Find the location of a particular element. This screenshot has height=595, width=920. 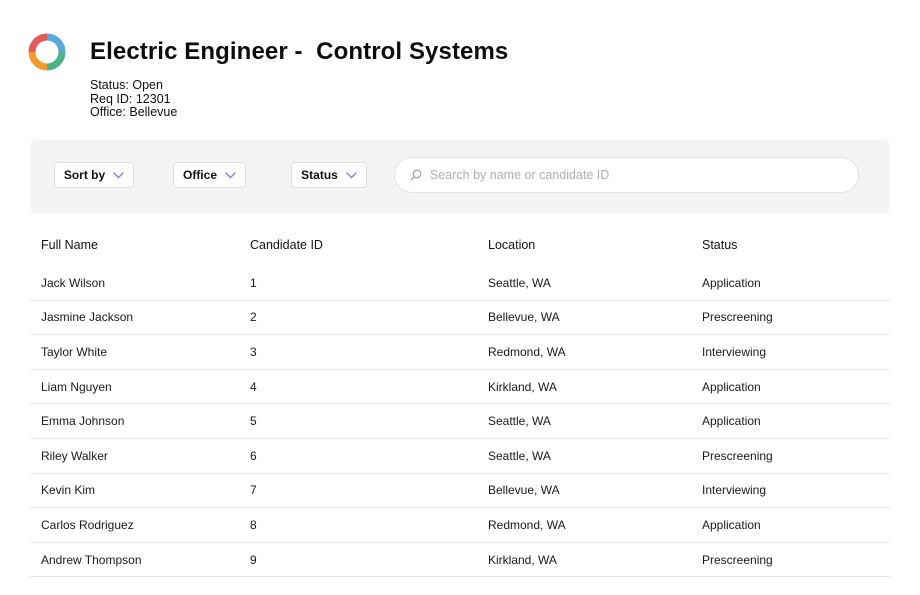

office-dropdown: Office is located at coordinates (209, 175).